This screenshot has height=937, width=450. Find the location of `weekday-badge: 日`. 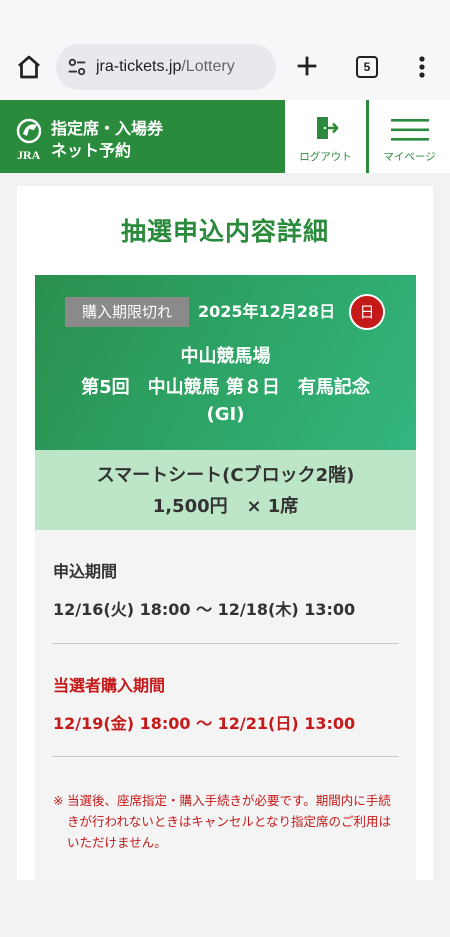

weekday-badge: 日 is located at coordinates (367, 312).